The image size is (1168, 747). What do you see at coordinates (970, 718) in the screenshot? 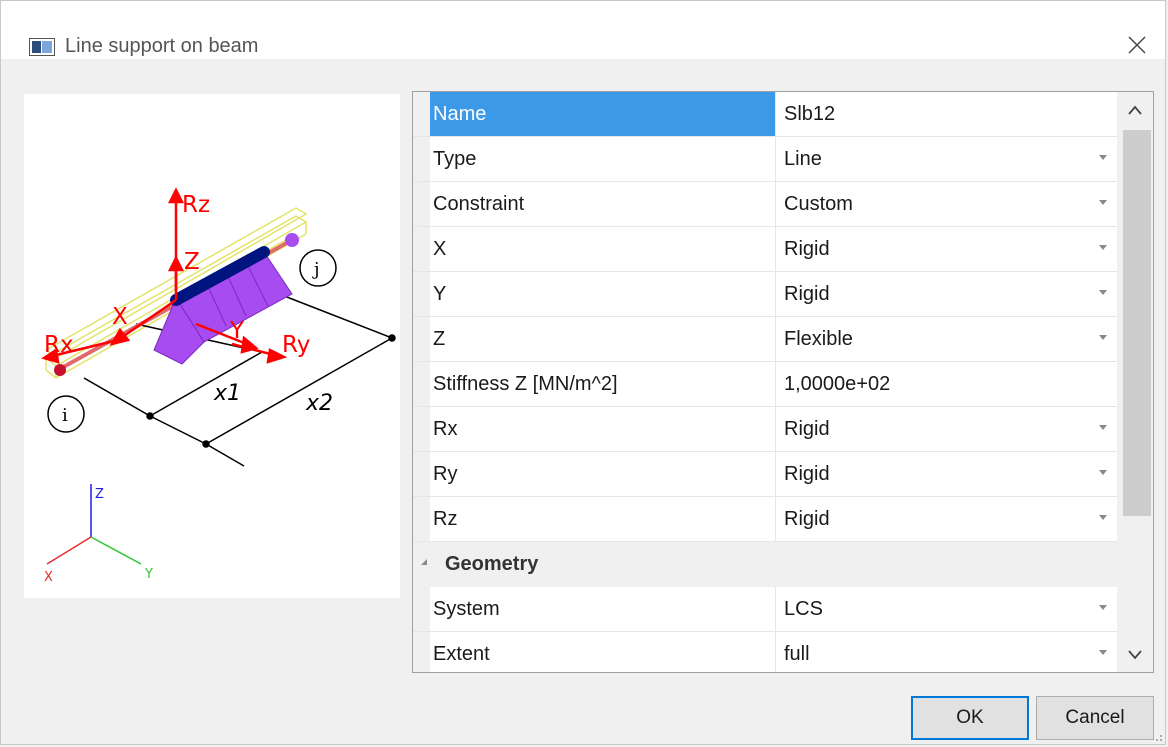
I see `ok-button: OK` at bounding box center [970, 718].